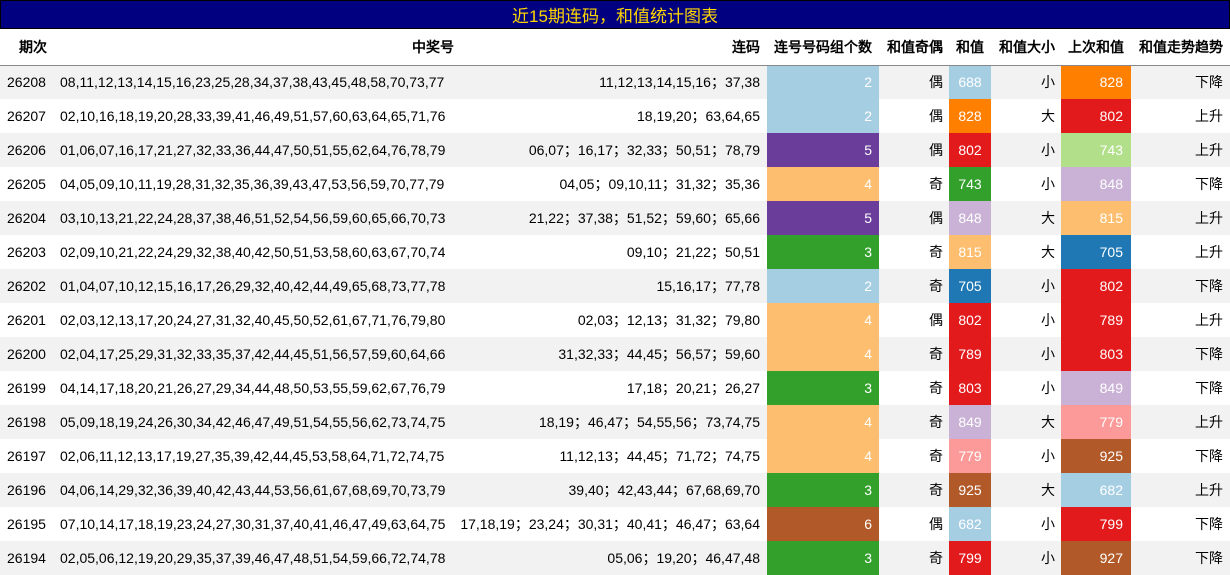  What do you see at coordinates (1096, 150) in the screenshot?
I see `prev-sum-cell: 743` at bounding box center [1096, 150].